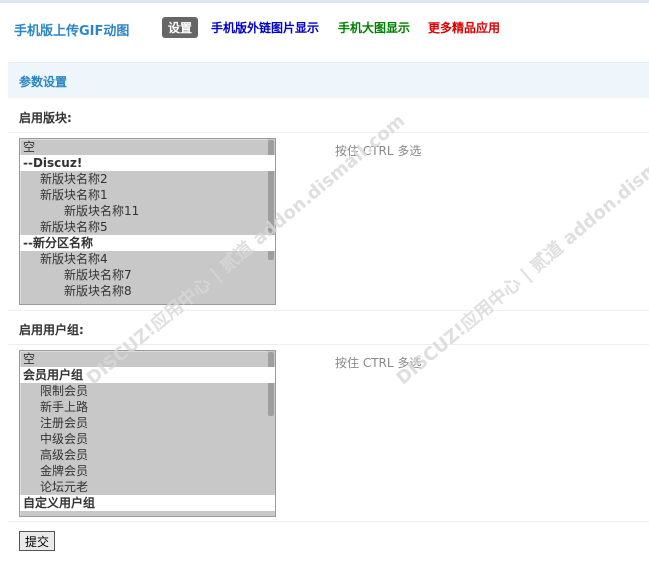 This screenshot has width=649, height=572. What do you see at coordinates (147, 211) in the screenshot?
I see `select-option: 新版块名称11` at bounding box center [147, 211].